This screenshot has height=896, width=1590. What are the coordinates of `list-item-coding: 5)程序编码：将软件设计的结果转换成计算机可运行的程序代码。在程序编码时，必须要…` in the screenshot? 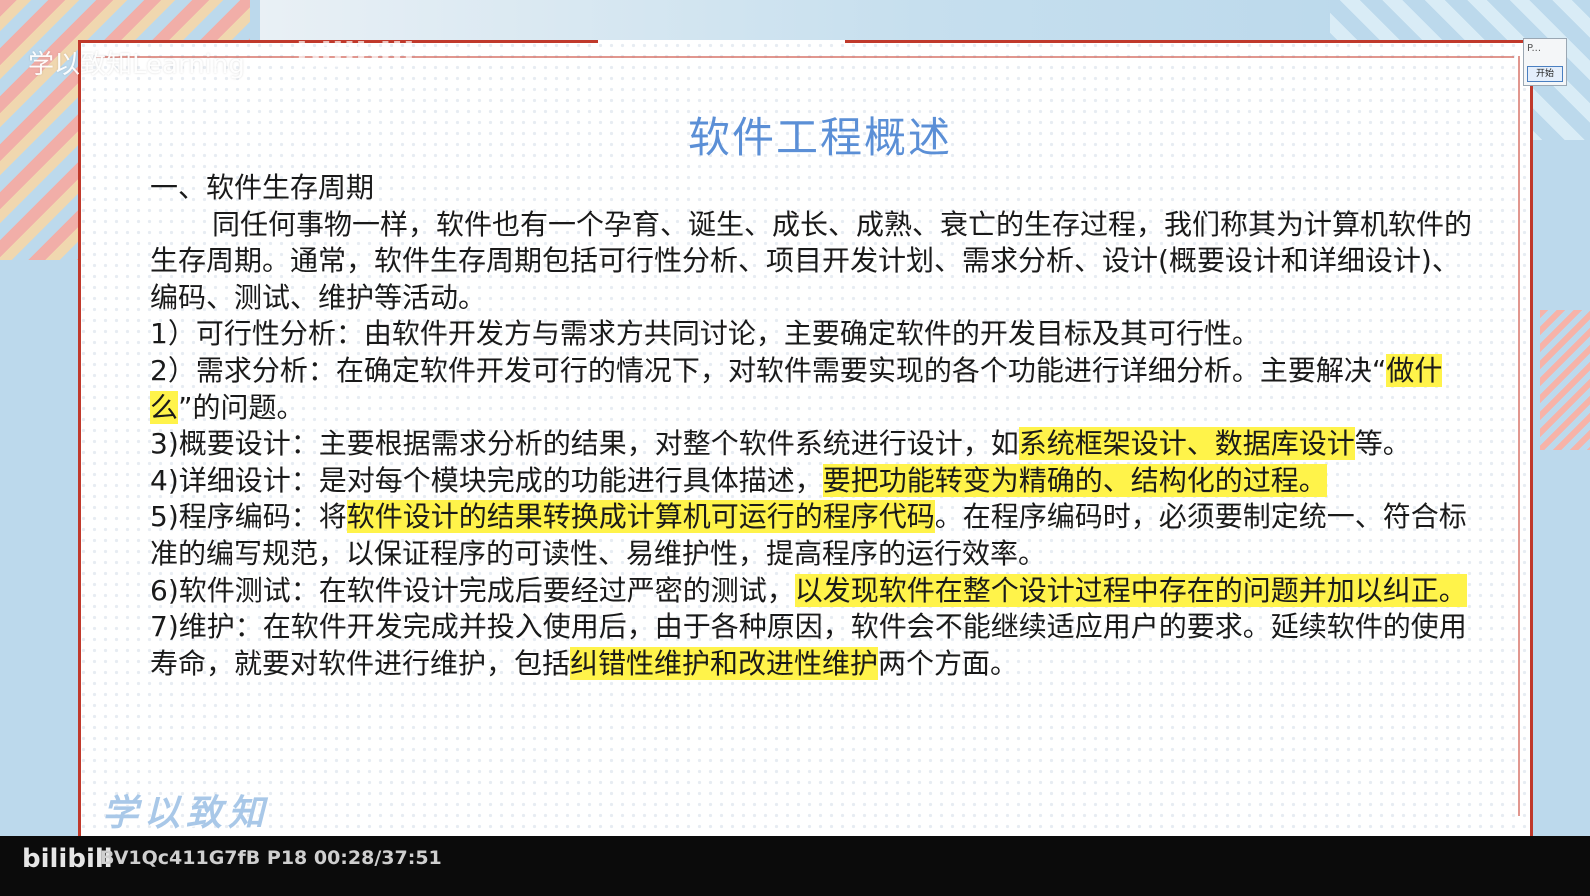 It's located at (815, 535).